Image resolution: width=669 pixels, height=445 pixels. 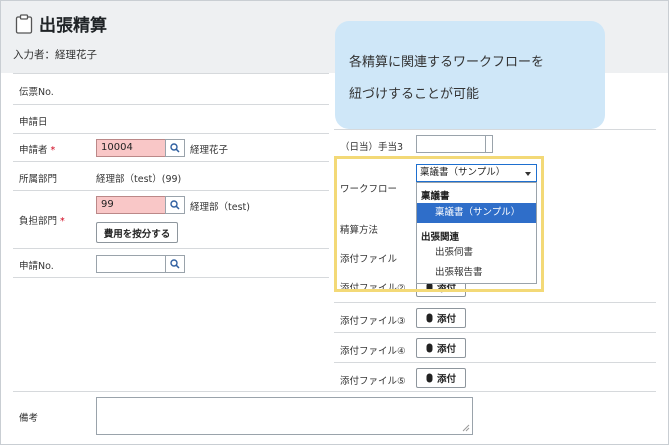 I want to click on department-value: 経理部（test）(99), so click(x=139, y=179).